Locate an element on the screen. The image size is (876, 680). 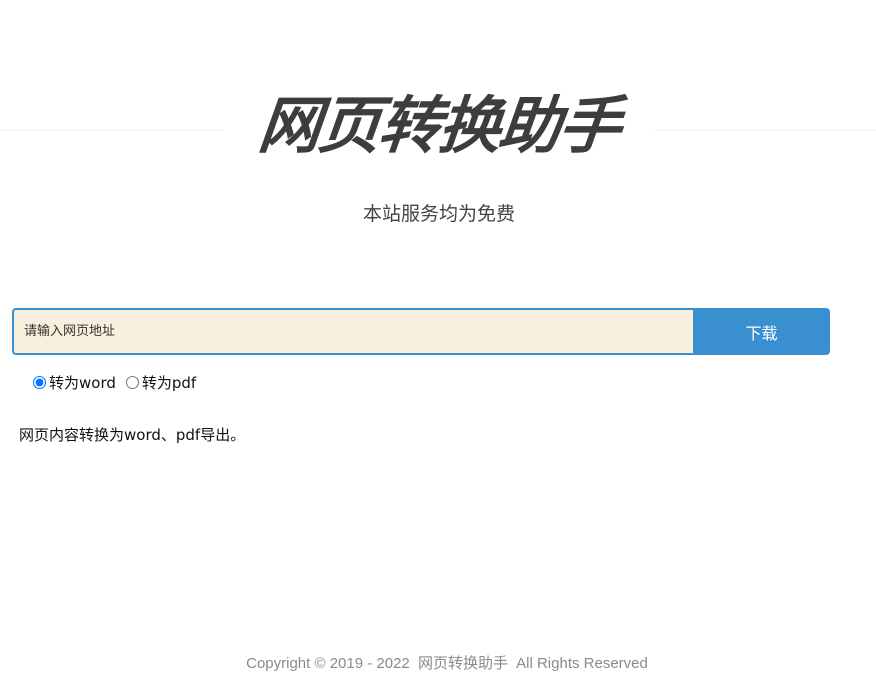
footer-site-name: 网页转换助手 is located at coordinates (462, 663).